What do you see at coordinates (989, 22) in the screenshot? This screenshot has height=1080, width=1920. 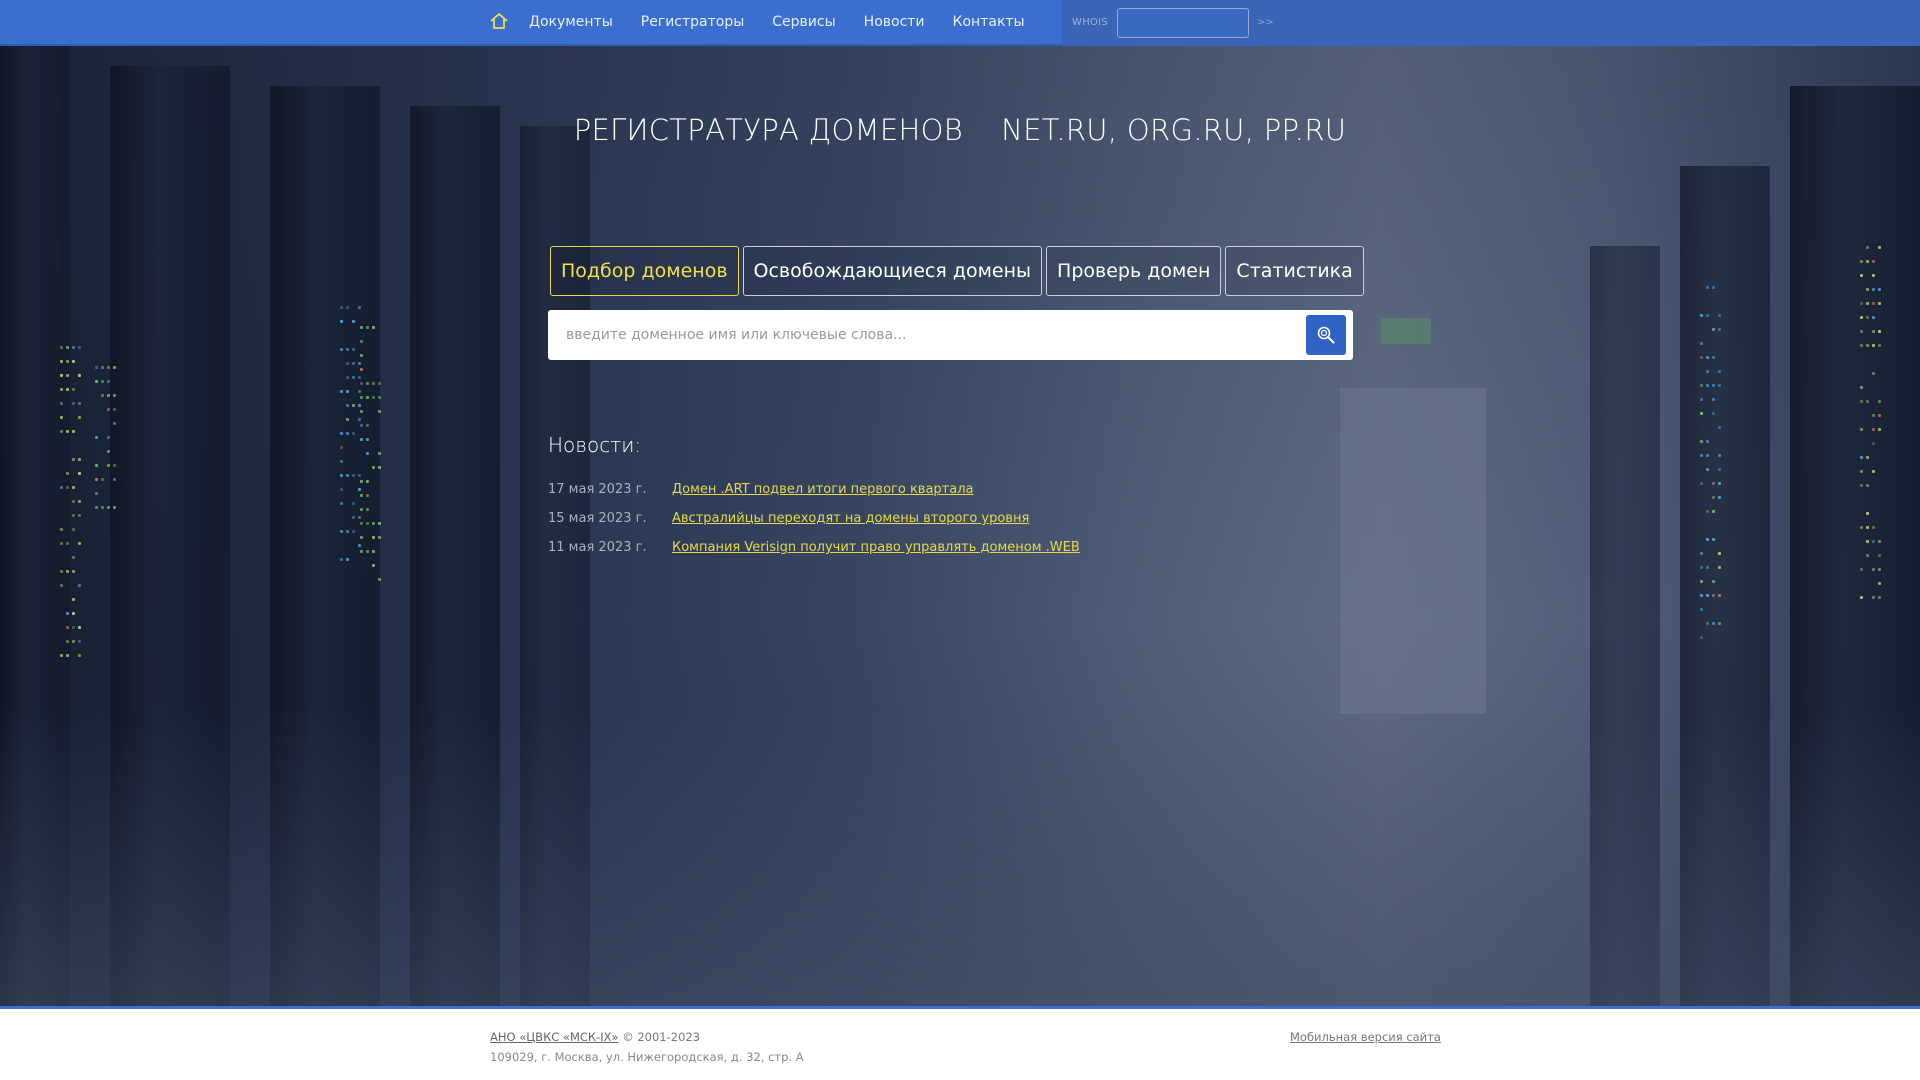 I see `nav-item-contacts: Контакты` at bounding box center [989, 22].